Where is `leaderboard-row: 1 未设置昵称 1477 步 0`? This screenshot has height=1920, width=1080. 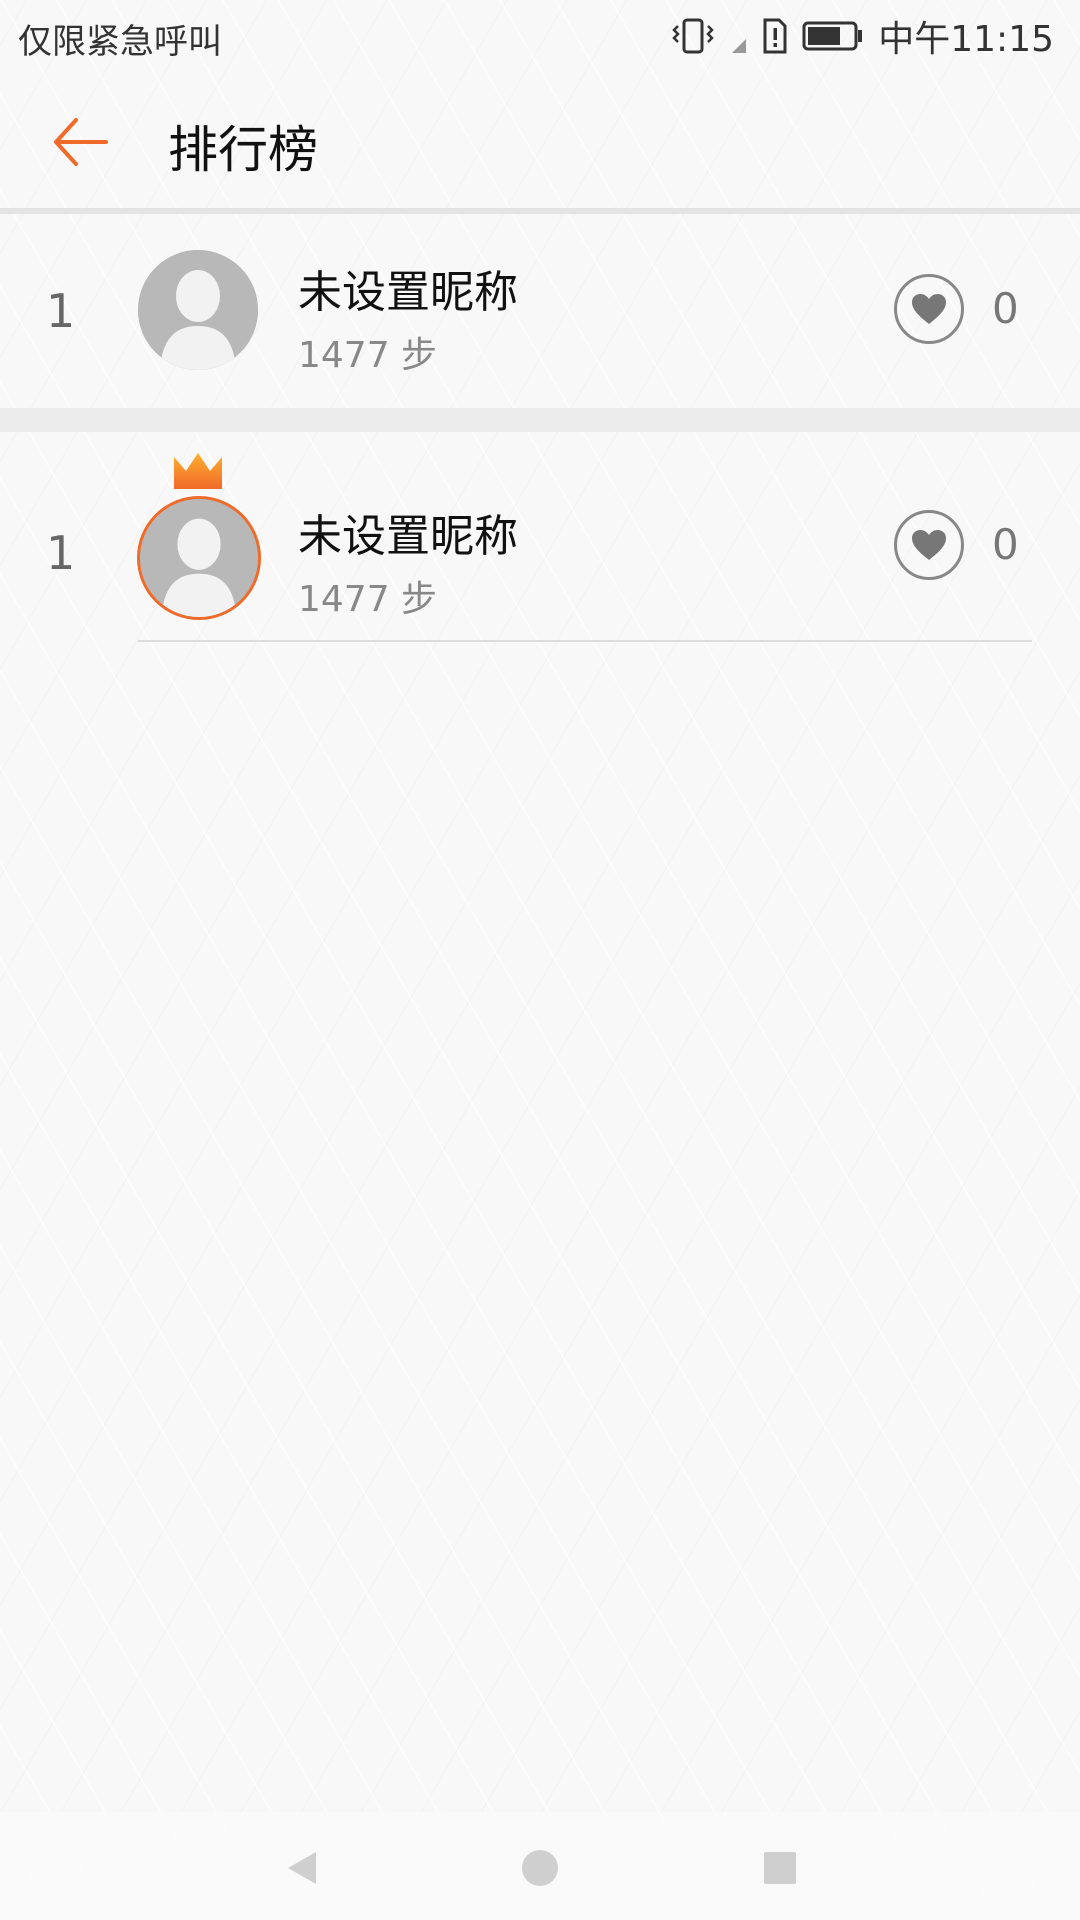 leaderboard-row: 1 未设置昵称 1477 步 0 is located at coordinates (540, 305).